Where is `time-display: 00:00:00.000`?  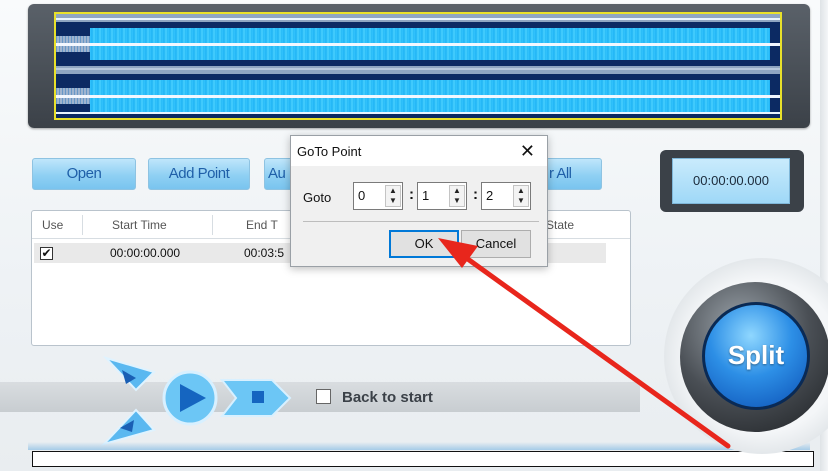 time-display: 00:00:00.000 is located at coordinates (731, 181).